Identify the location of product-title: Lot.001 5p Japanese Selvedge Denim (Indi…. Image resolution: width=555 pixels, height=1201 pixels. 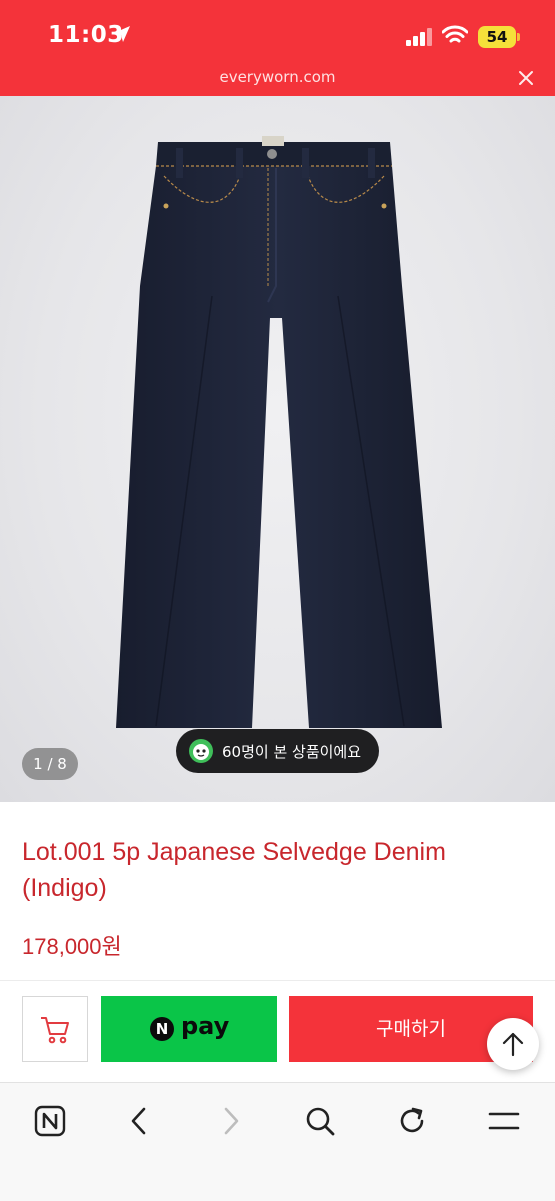
(234, 870).